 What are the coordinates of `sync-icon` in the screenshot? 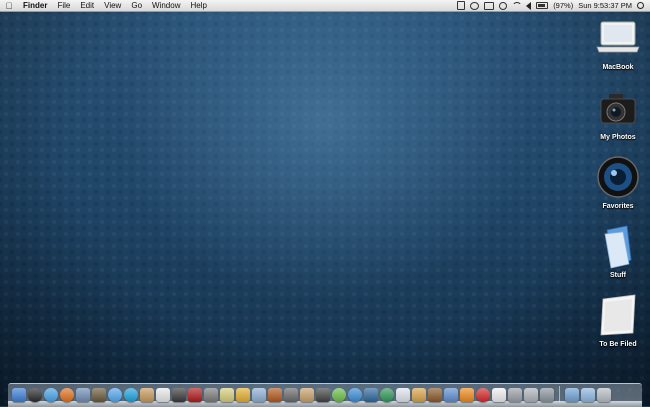 It's located at (503, 5).